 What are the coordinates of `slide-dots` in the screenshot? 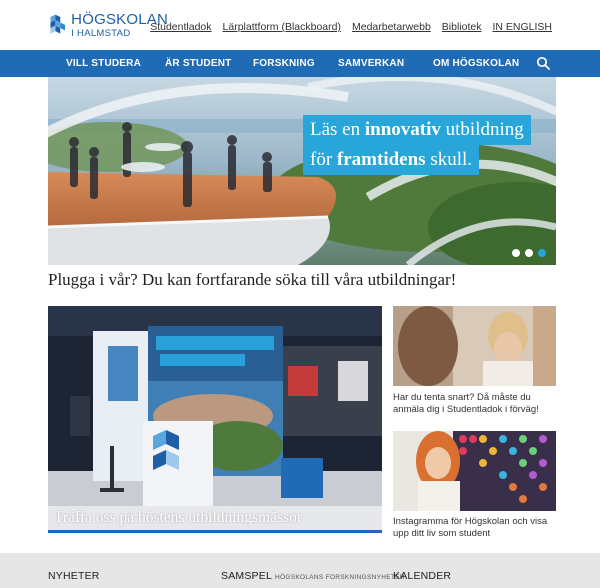 It's located at (529, 253).